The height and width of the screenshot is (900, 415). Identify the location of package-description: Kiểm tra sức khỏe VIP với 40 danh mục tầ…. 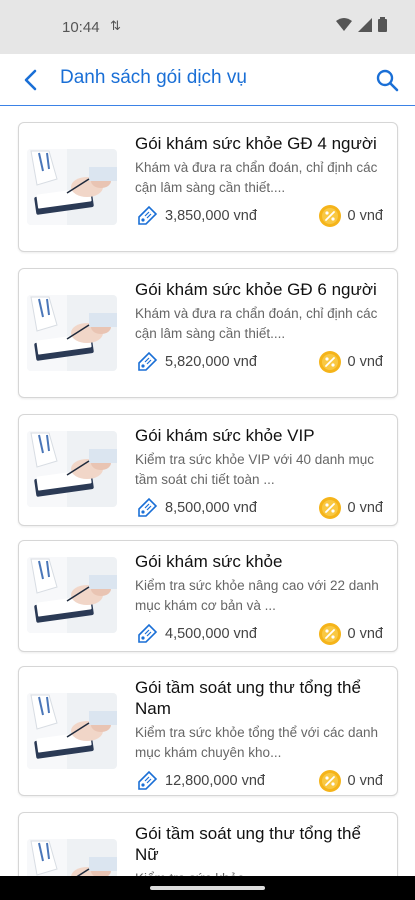
(254, 469).